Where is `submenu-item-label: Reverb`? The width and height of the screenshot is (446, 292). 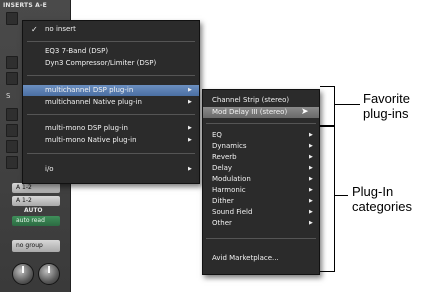
submenu-item-label: Reverb is located at coordinates (224, 157).